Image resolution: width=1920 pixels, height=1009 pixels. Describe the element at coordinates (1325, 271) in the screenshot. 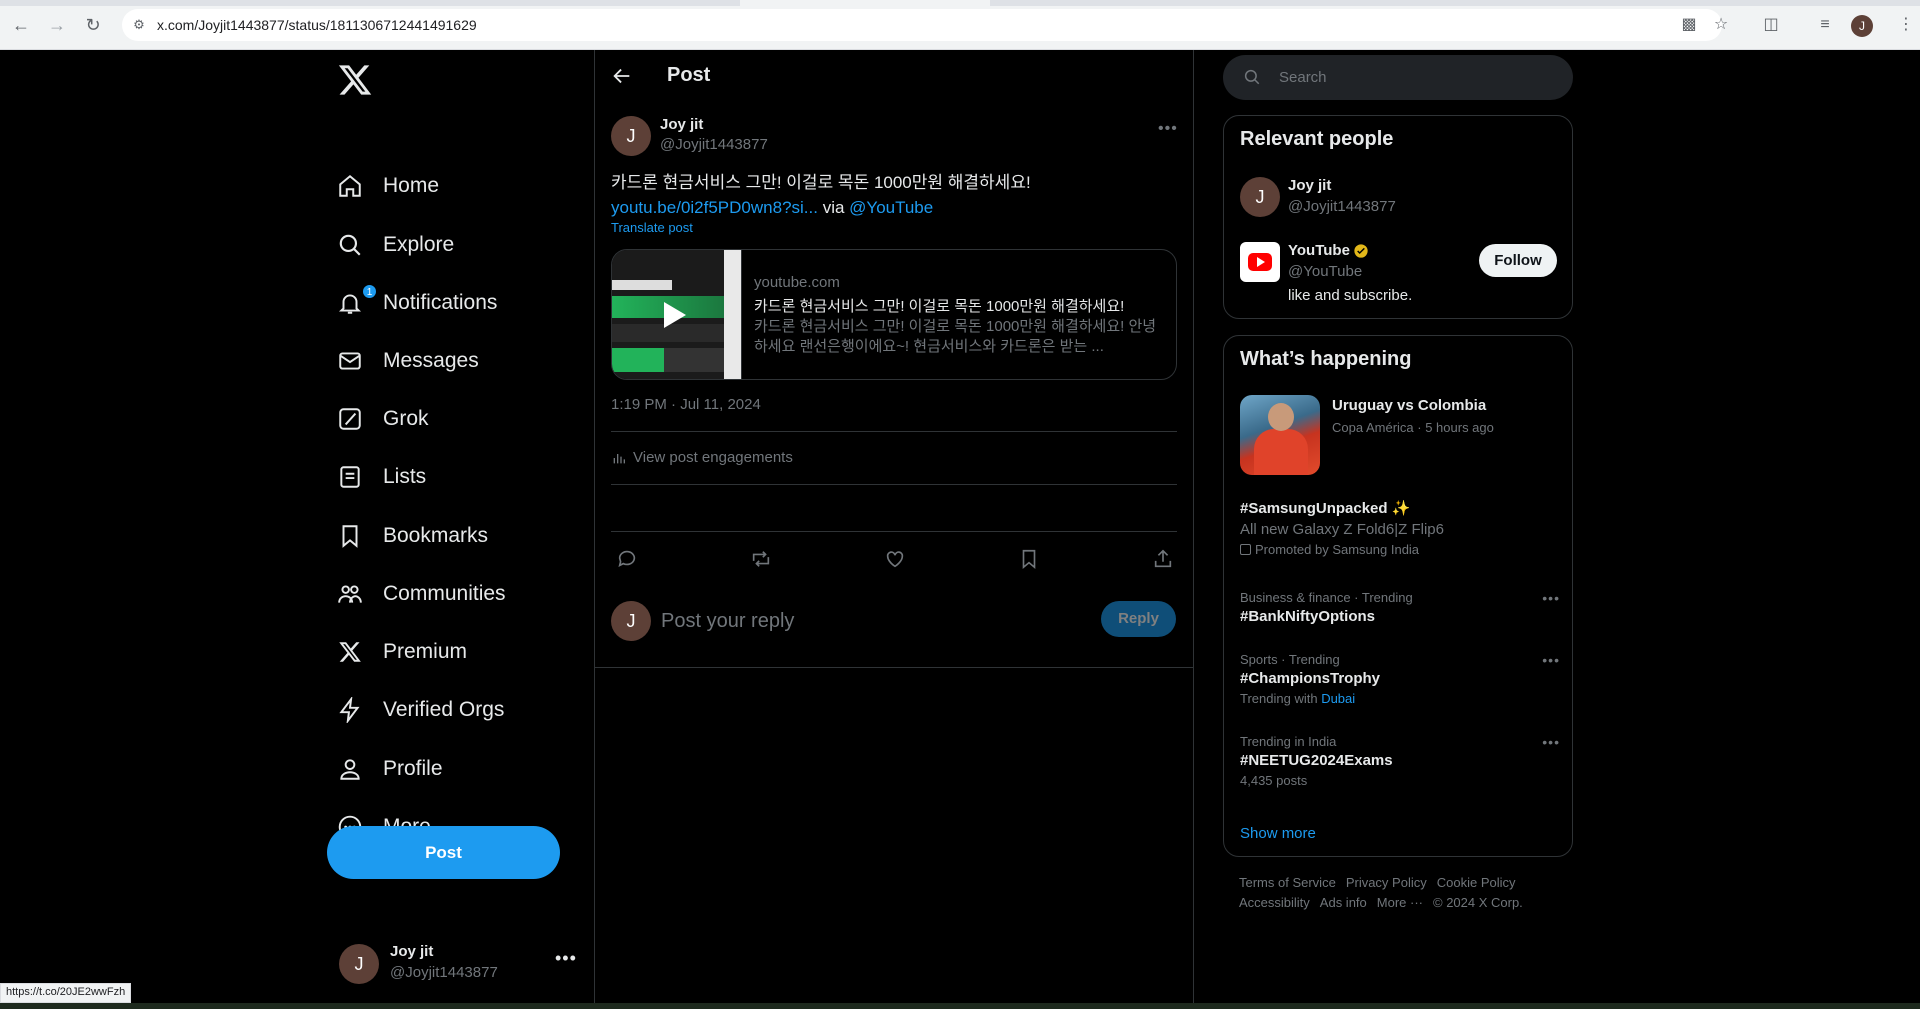

I see `person-handle: @YouTube` at that location.